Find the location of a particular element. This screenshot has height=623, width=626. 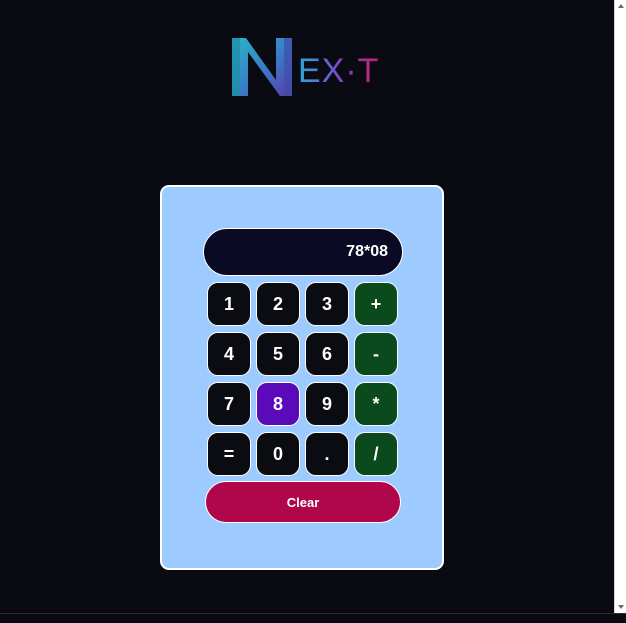

key-7-button: 7 is located at coordinates (229, 404).